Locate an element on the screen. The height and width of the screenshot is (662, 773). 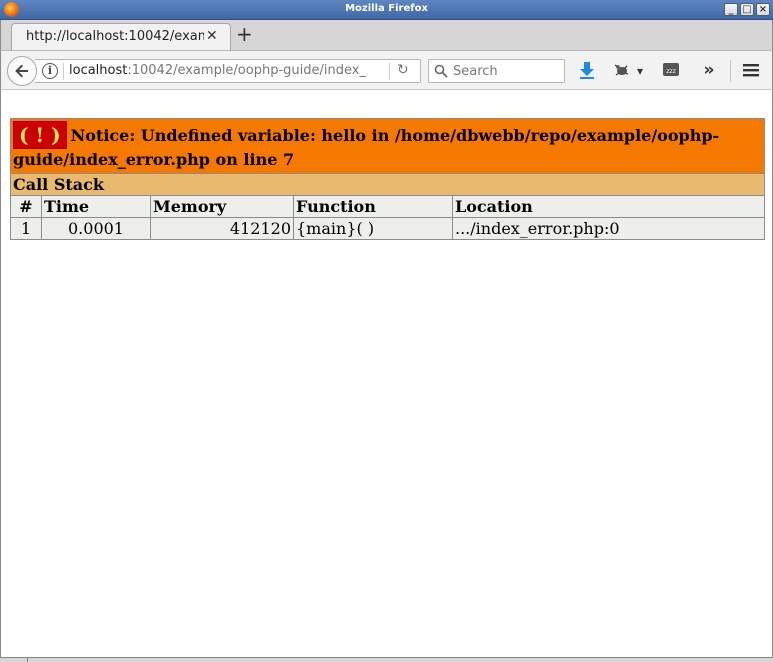
column-header-location: Location is located at coordinates (608, 206).